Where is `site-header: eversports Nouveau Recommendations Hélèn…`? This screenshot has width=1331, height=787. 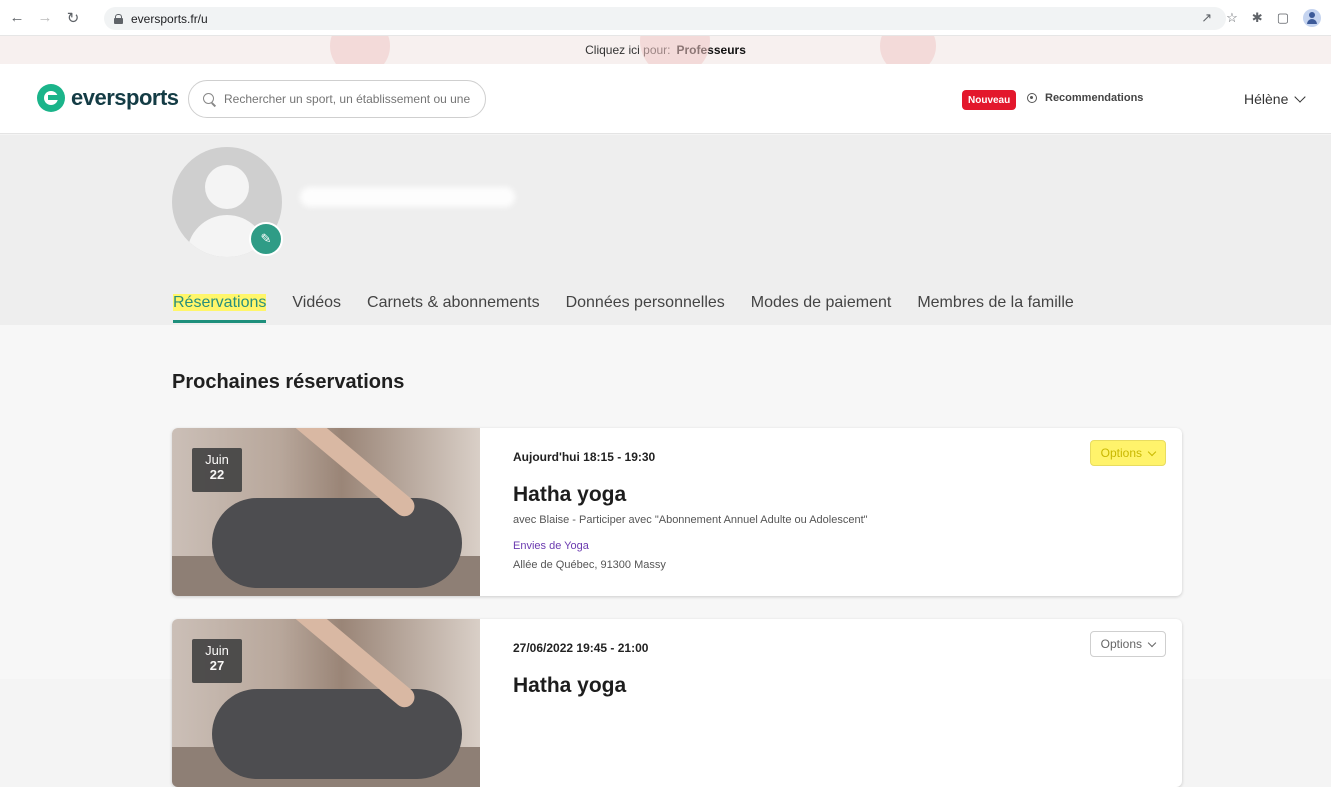 site-header: eversports Nouveau Recommendations Hélèn… is located at coordinates (665, 99).